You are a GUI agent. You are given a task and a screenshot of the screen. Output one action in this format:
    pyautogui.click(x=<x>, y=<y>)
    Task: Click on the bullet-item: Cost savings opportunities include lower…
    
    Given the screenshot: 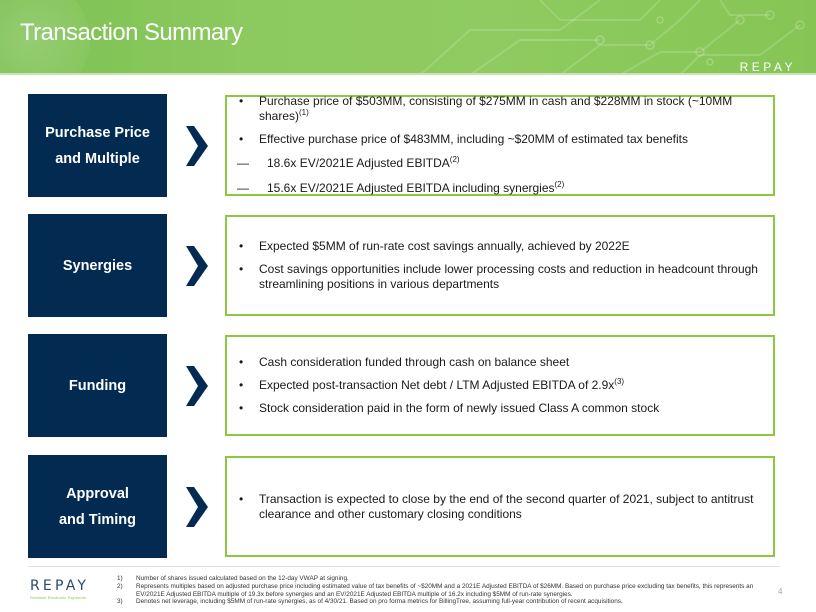 What is the action you would take?
    pyautogui.click(x=498, y=277)
    